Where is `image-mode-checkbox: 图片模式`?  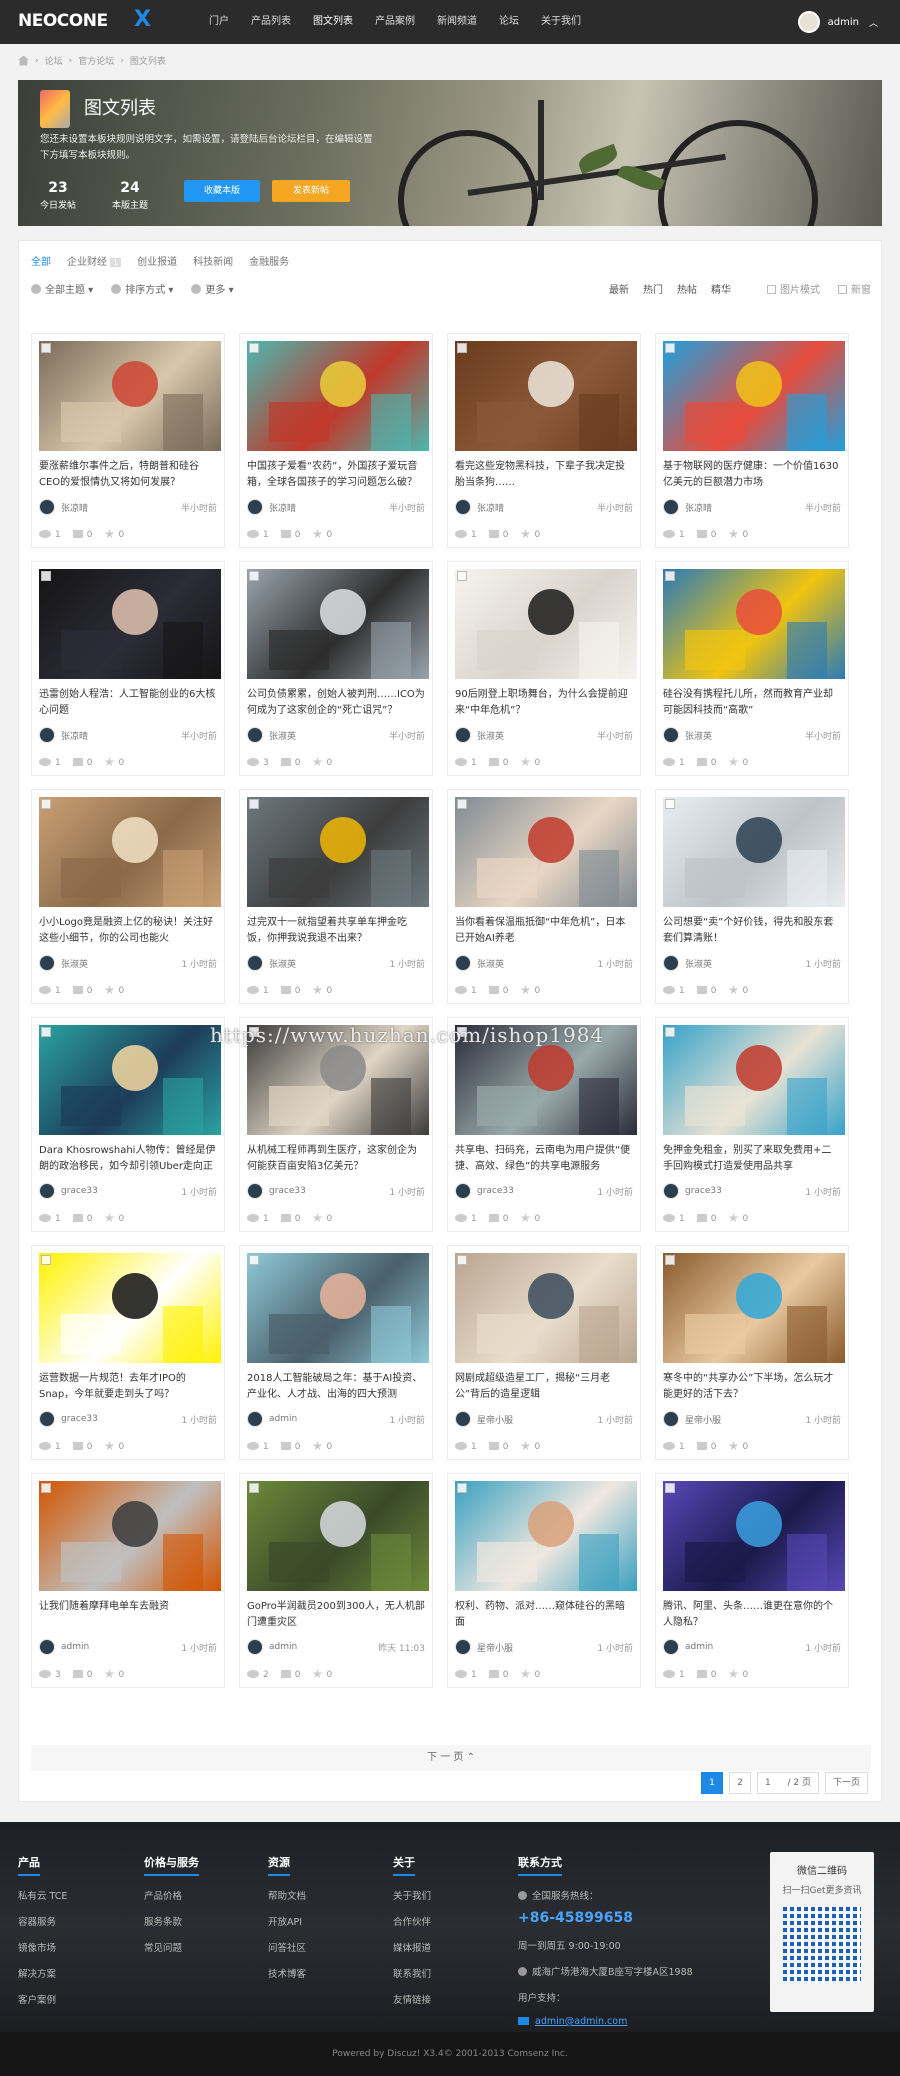
image-mode-checkbox: 图片模式 is located at coordinates (793, 288).